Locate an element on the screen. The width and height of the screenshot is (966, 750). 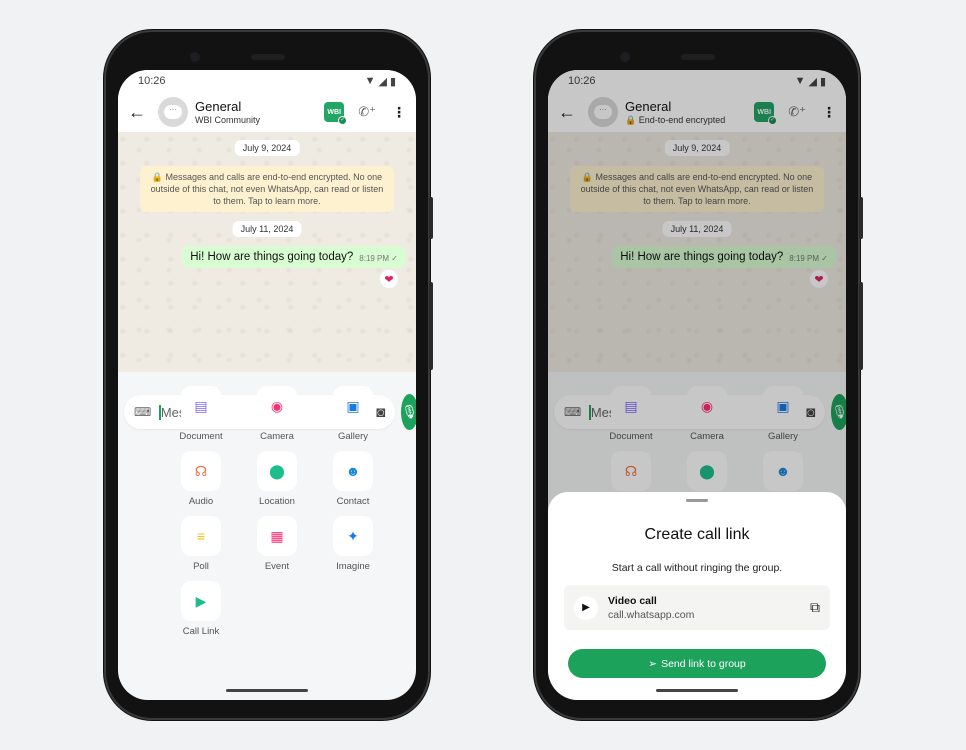
call-link-icon: ▶ is located at coordinates (201, 601).